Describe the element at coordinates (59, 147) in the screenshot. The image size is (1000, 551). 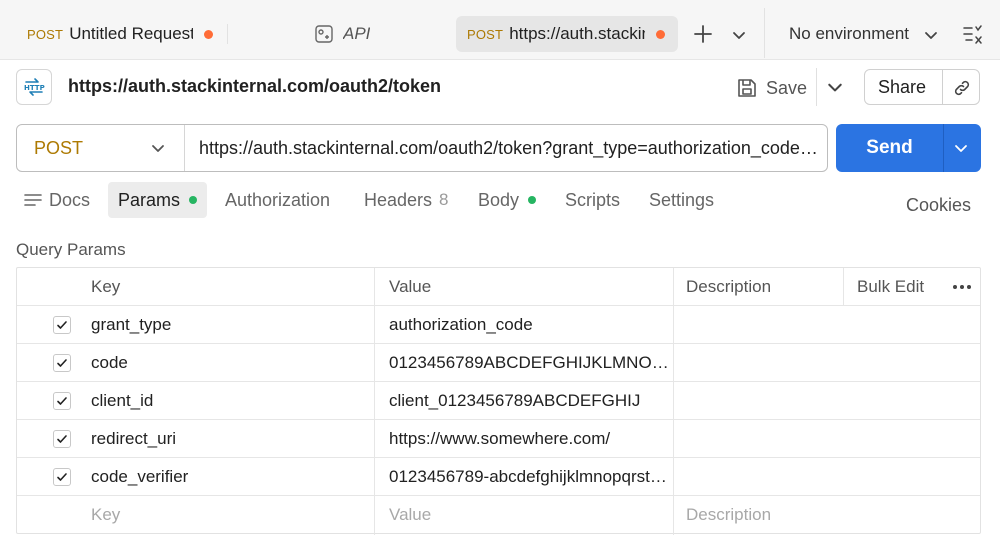
I see `method-label: POST` at that location.